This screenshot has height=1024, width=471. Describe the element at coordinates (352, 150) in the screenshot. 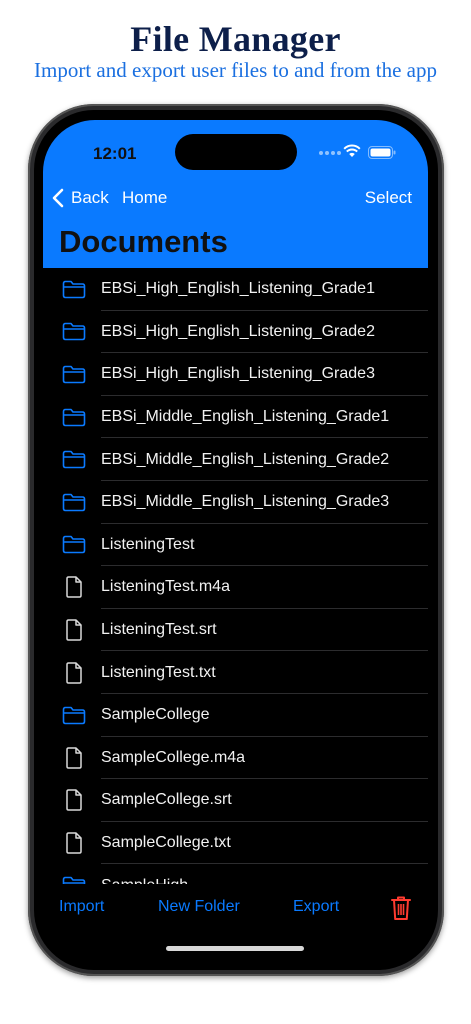

I see `wifi-icon` at that location.